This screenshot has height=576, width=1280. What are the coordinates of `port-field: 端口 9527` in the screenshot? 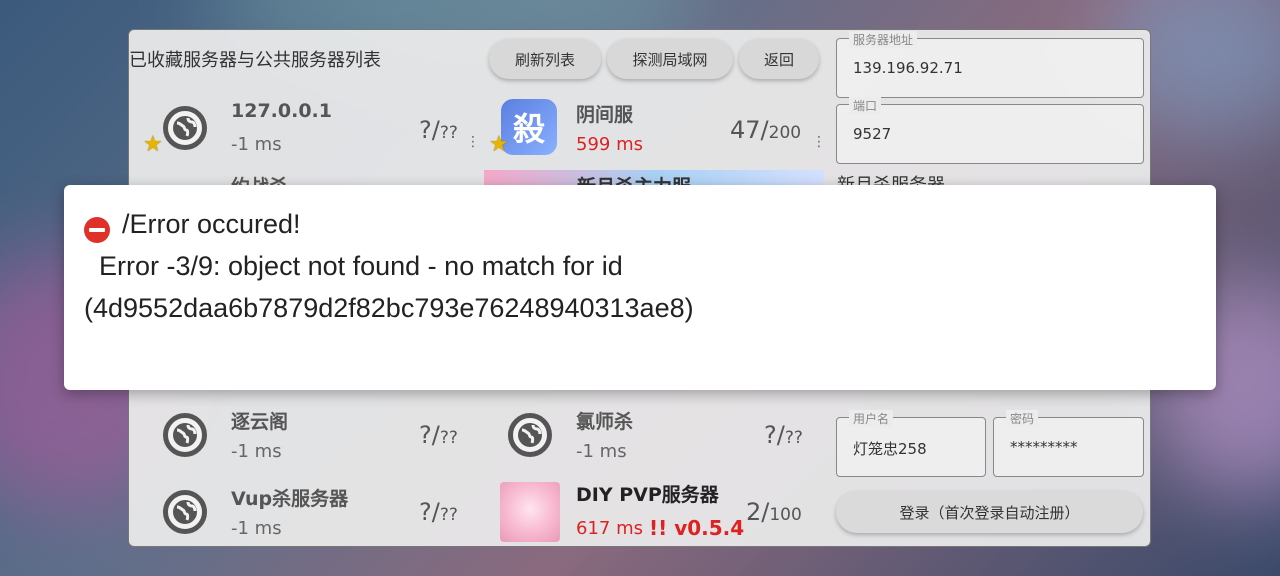 It's located at (990, 130).